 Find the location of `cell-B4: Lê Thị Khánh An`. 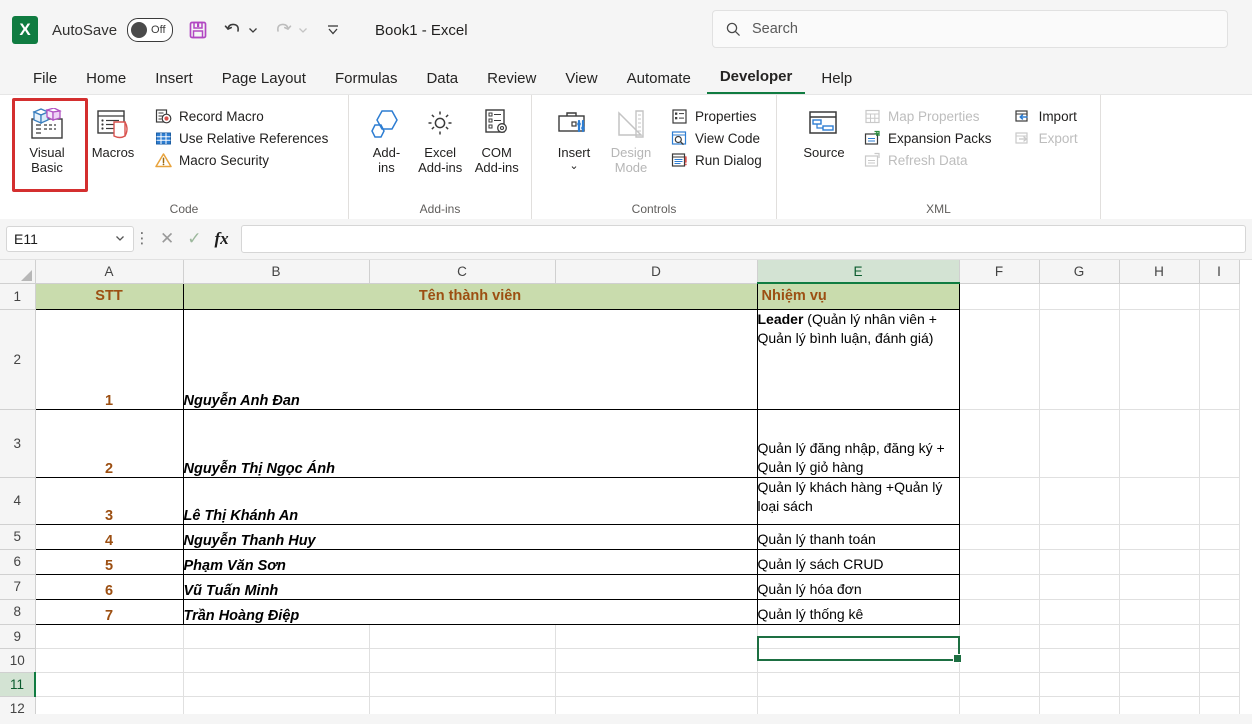

cell-B4: Lê Thị Khánh An is located at coordinates (470, 500).